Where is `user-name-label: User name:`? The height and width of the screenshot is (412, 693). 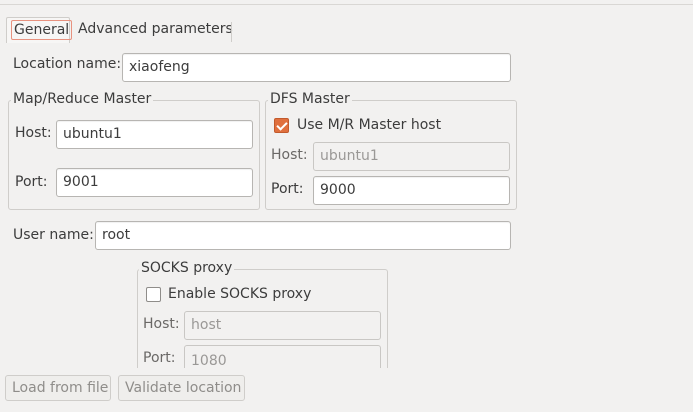
user-name-label: User name: is located at coordinates (53, 235).